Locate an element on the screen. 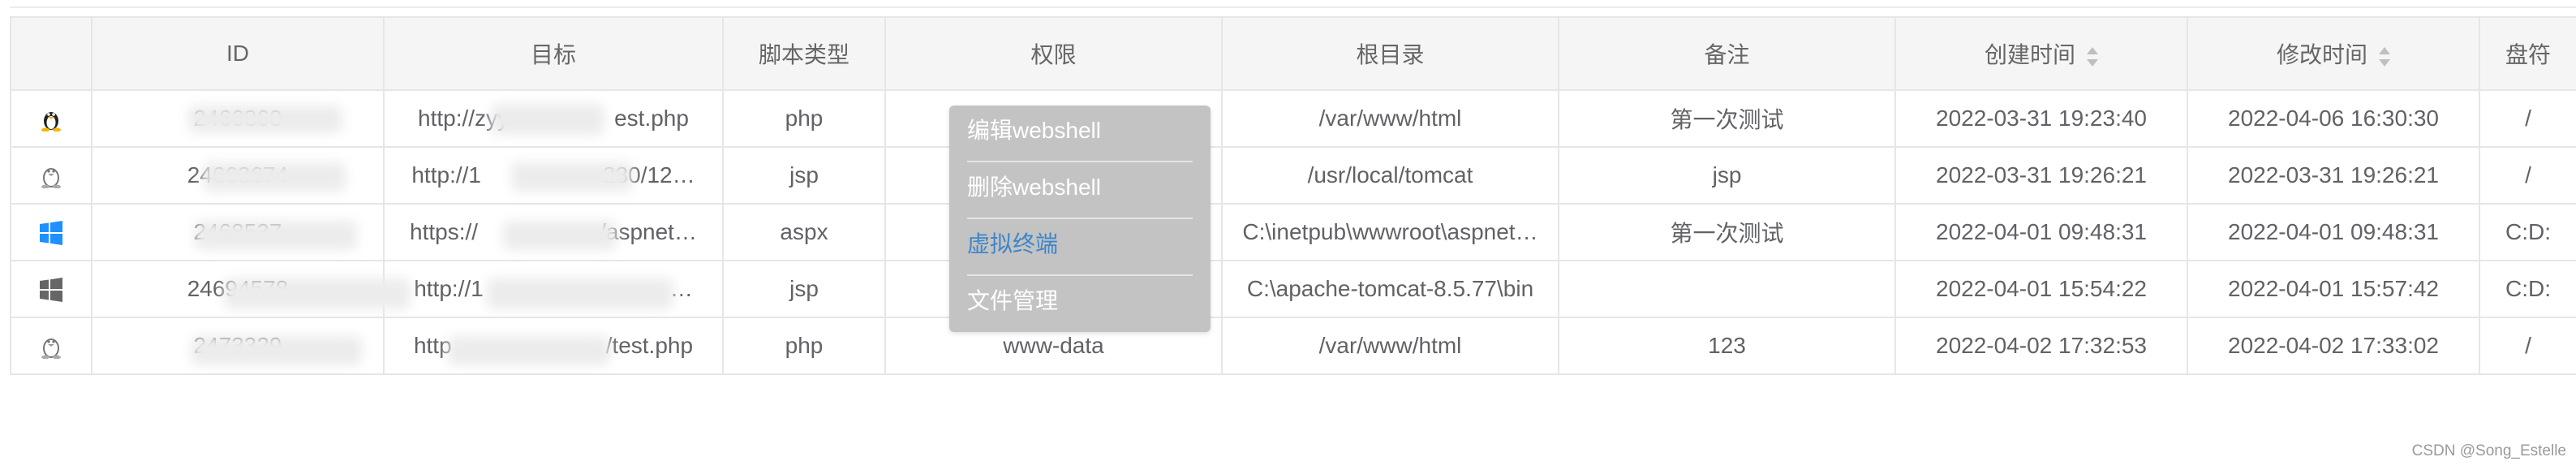 The height and width of the screenshot is (470, 2576). col-target: 目标 is located at coordinates (553, 54).